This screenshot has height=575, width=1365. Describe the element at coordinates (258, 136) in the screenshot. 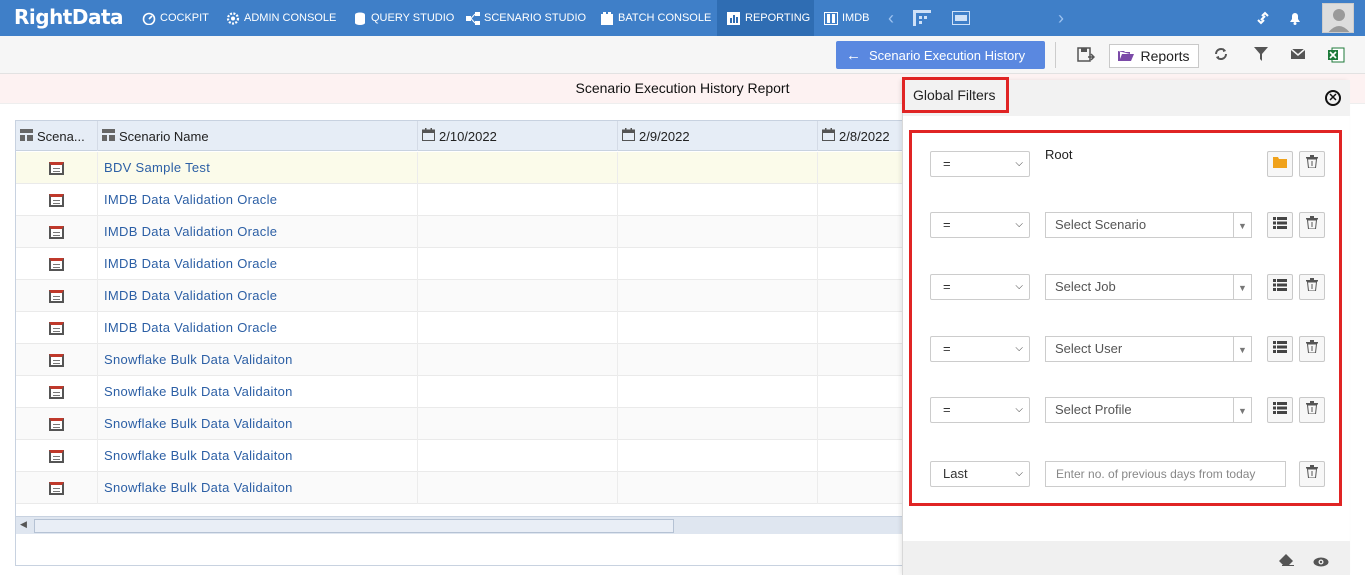

I see `column-header-scenario-name: Scenario Name` at that location.